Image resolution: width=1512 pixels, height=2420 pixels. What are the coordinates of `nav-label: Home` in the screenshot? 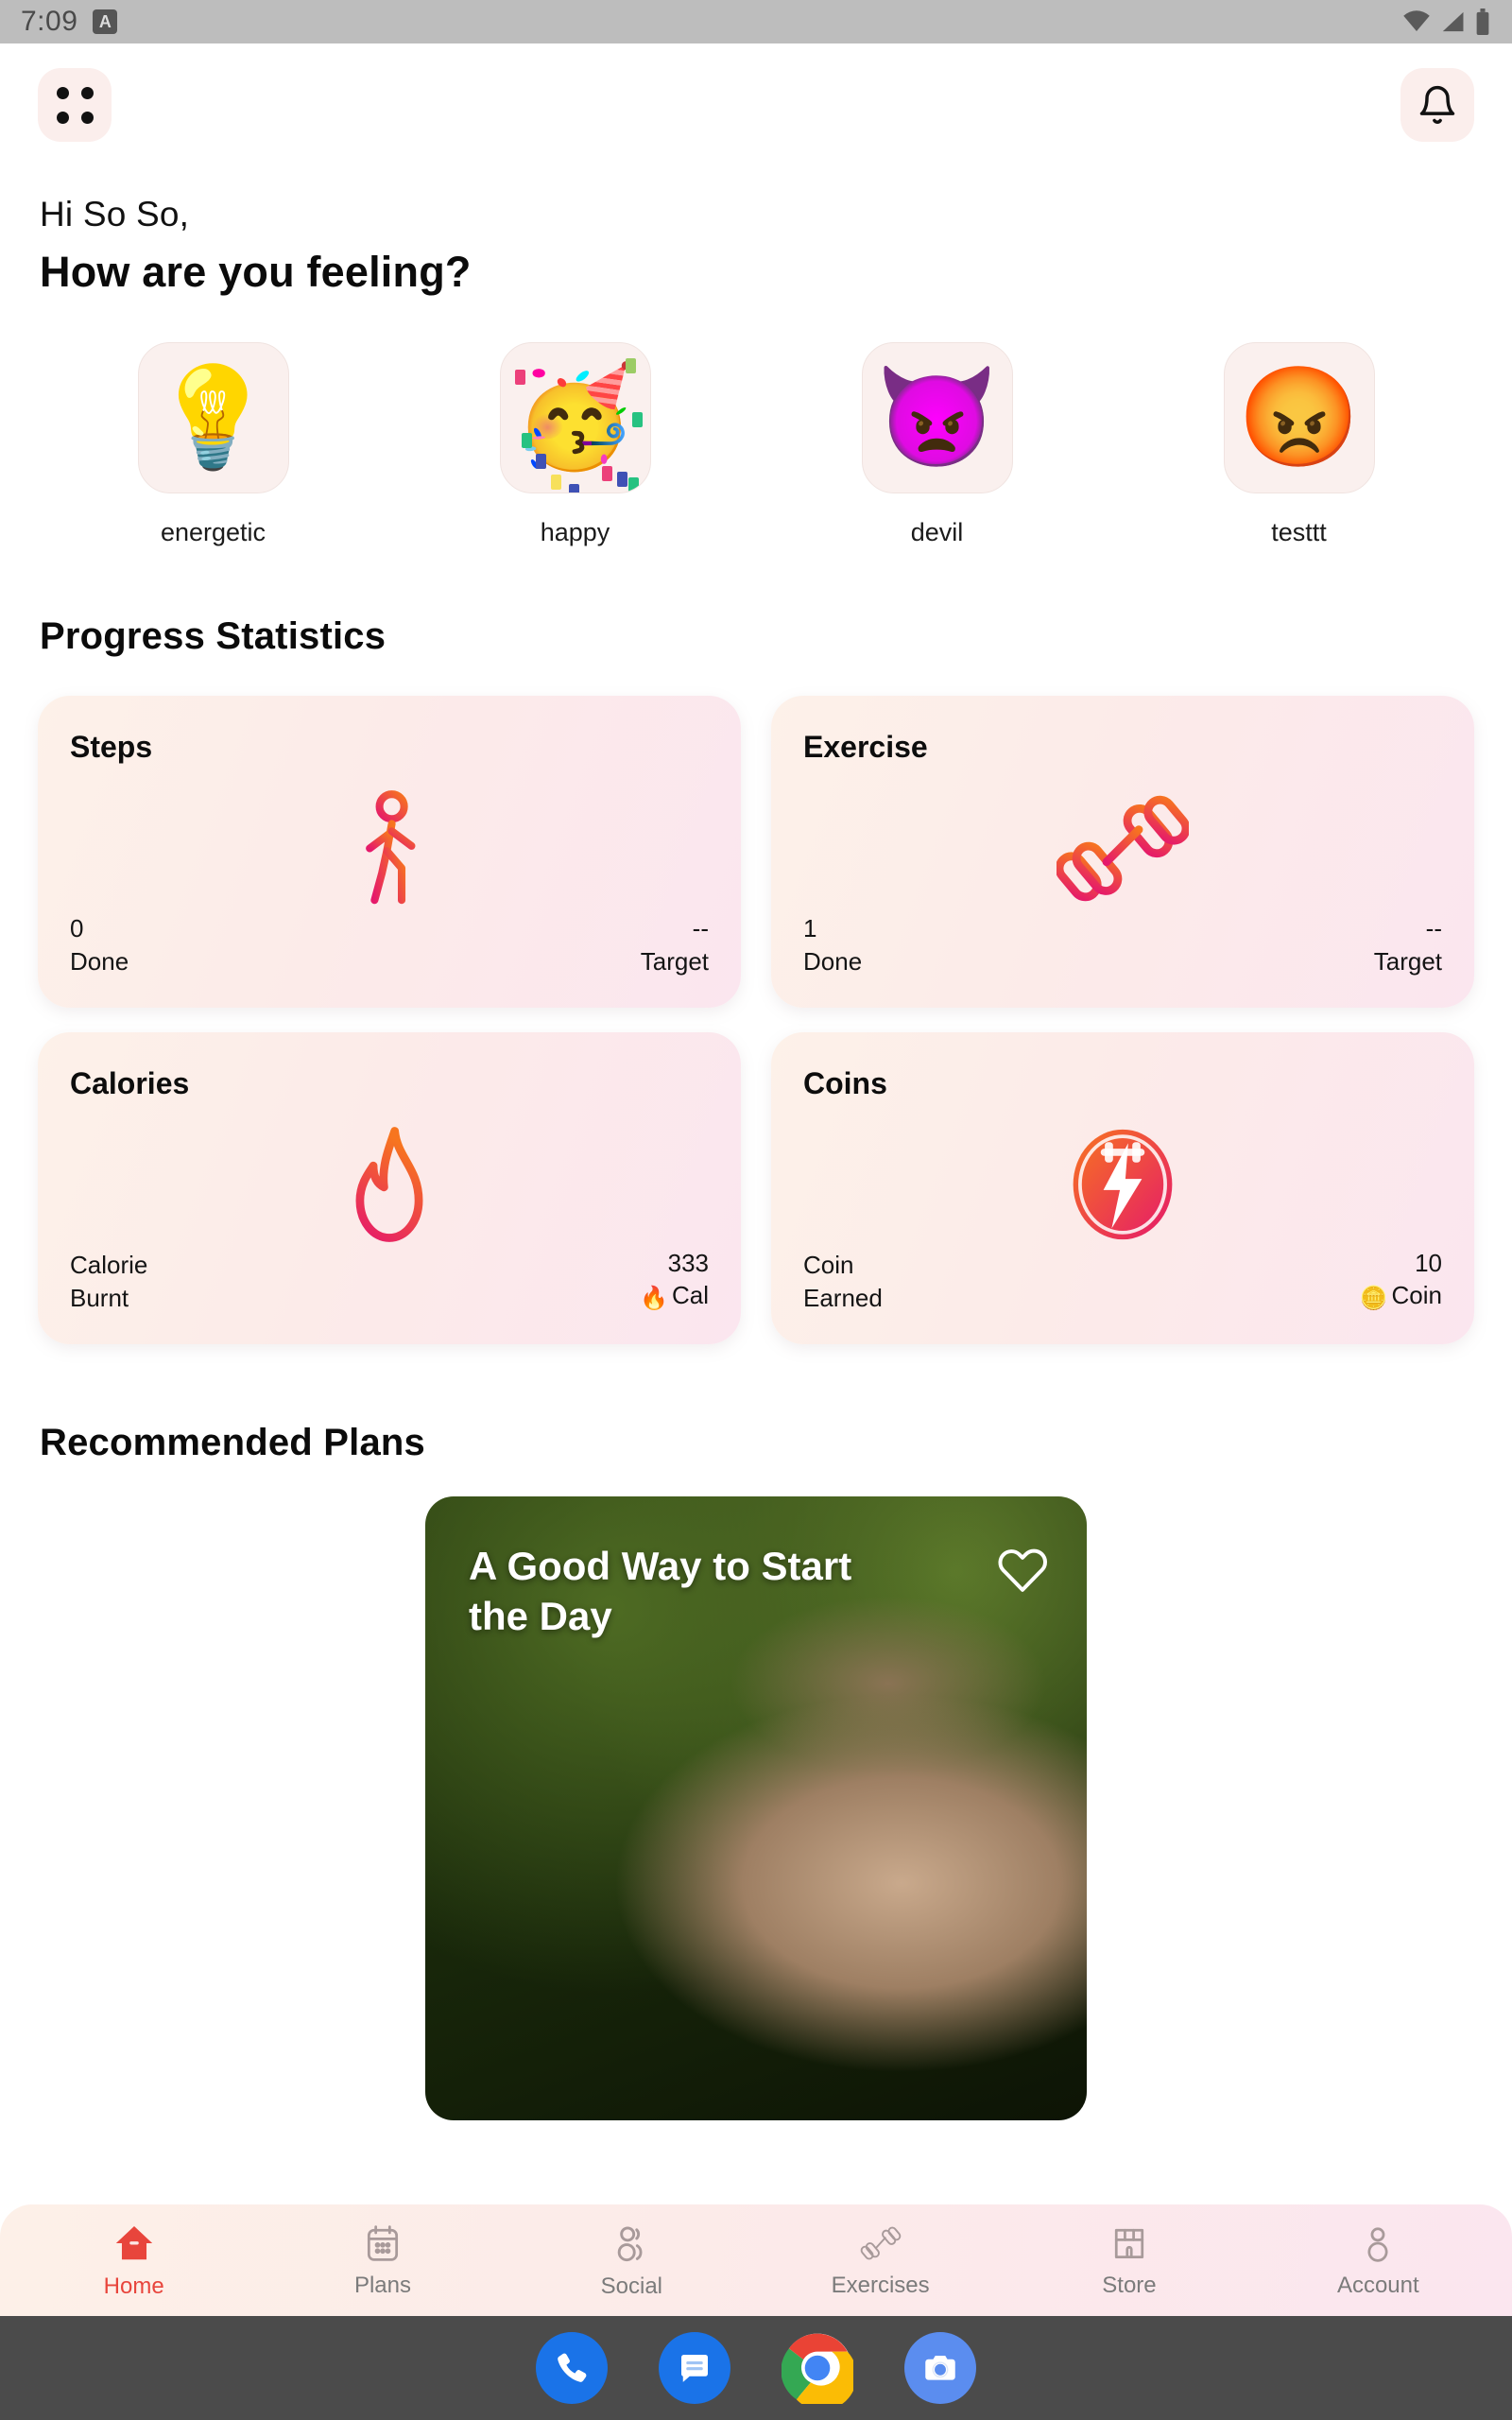 It's located at (133, 2286).